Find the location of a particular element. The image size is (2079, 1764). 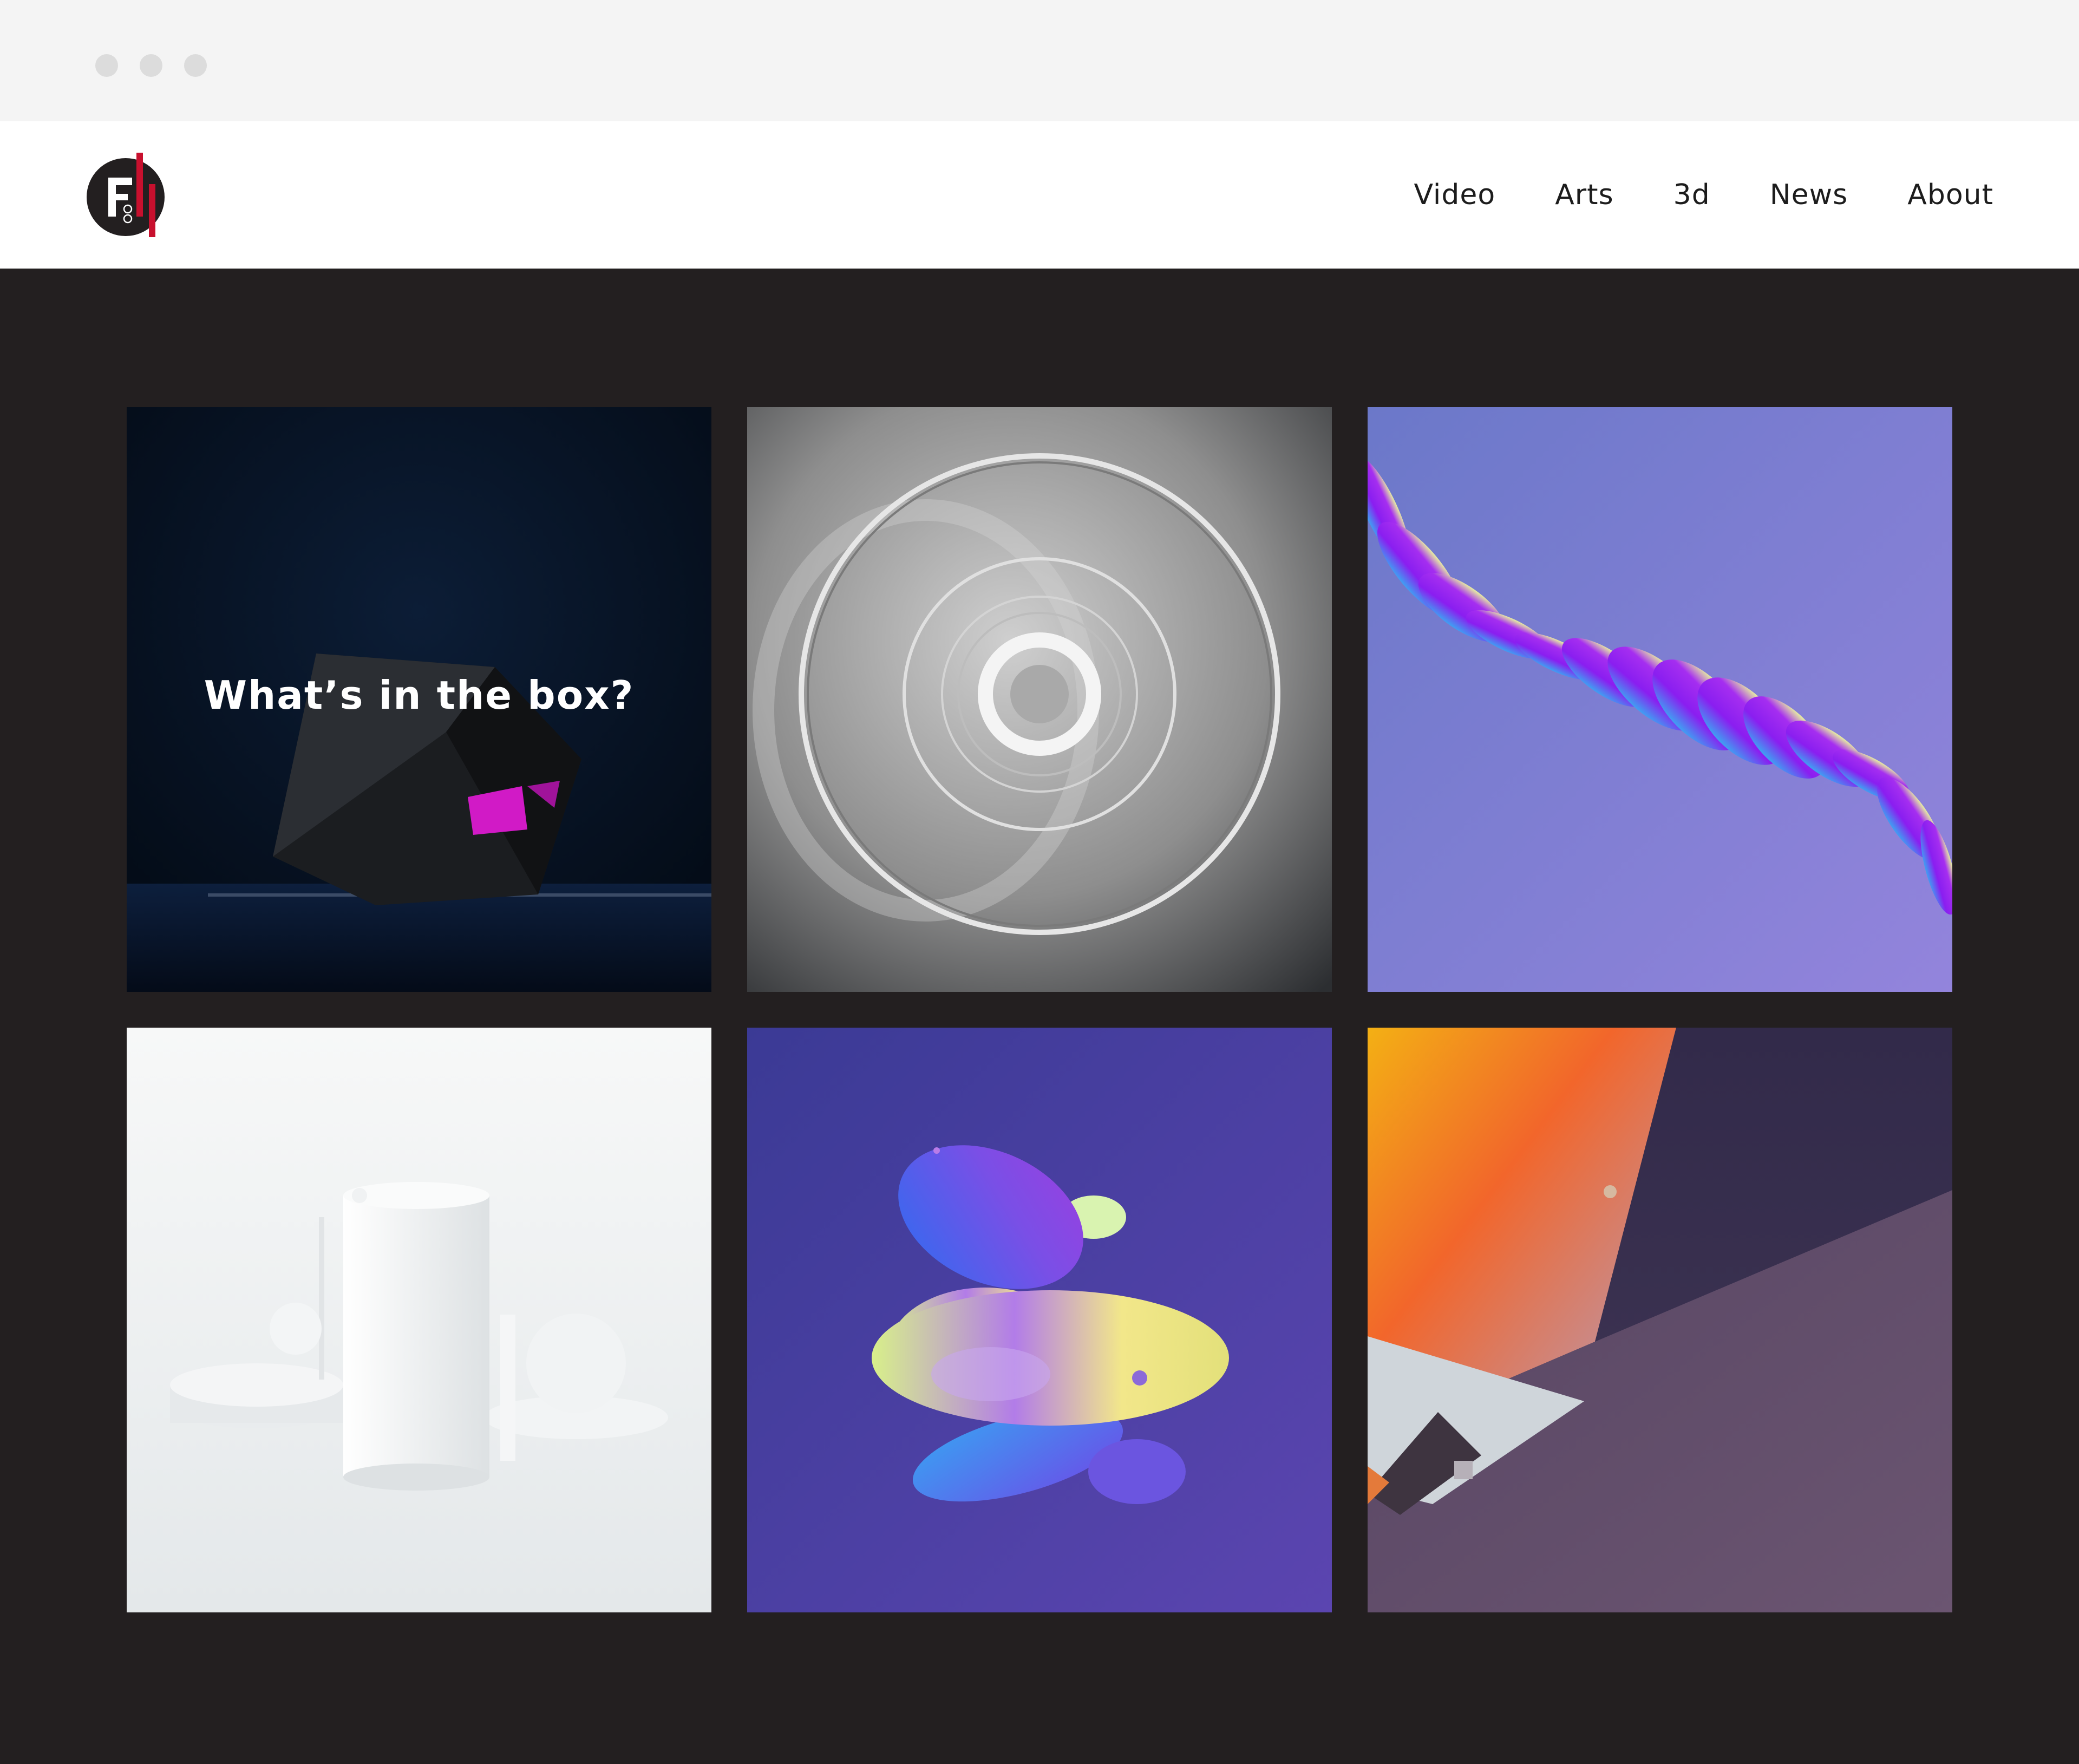

window-maximize-dot is located at coordinates (195, 65).